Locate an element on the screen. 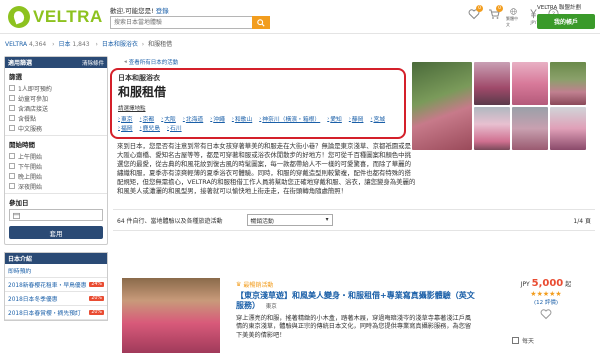 This screenshot has width=600, height=353. filter-checkbox: 下午開始 is located at coordinates (56, 166).